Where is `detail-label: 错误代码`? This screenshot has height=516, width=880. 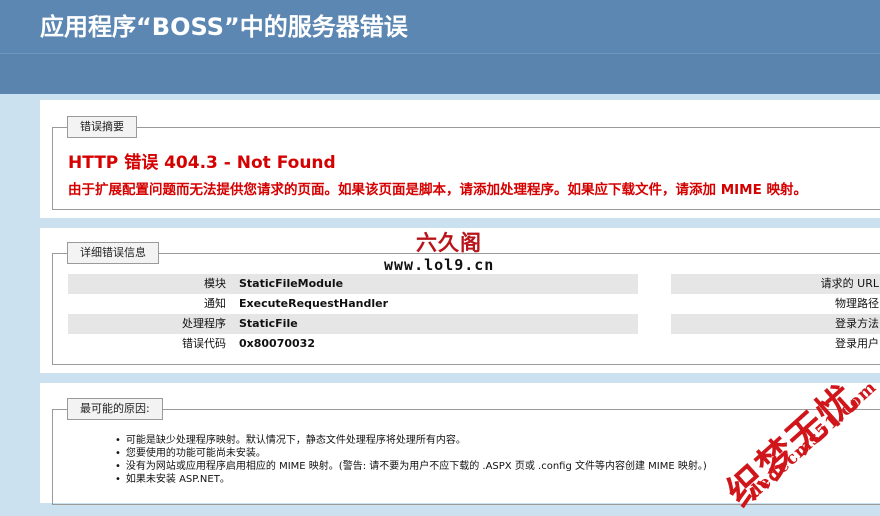
detail-label: 错误代码 is located at coordinates (204, 343).